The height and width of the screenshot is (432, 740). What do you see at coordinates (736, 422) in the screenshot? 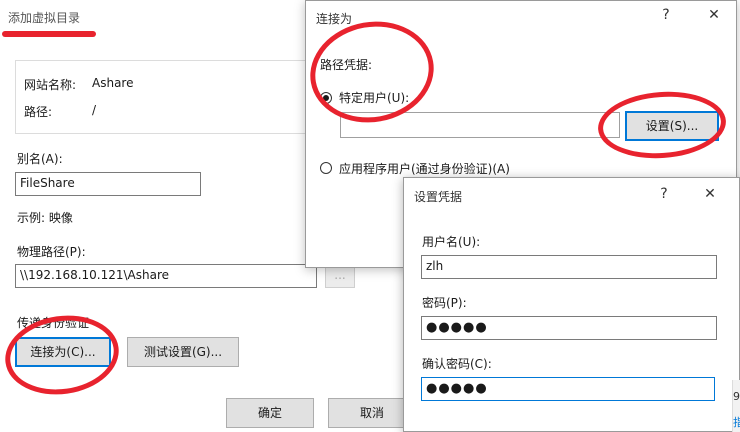
I see `background-edge-text-2: 指` at bounding box center [736, 422].